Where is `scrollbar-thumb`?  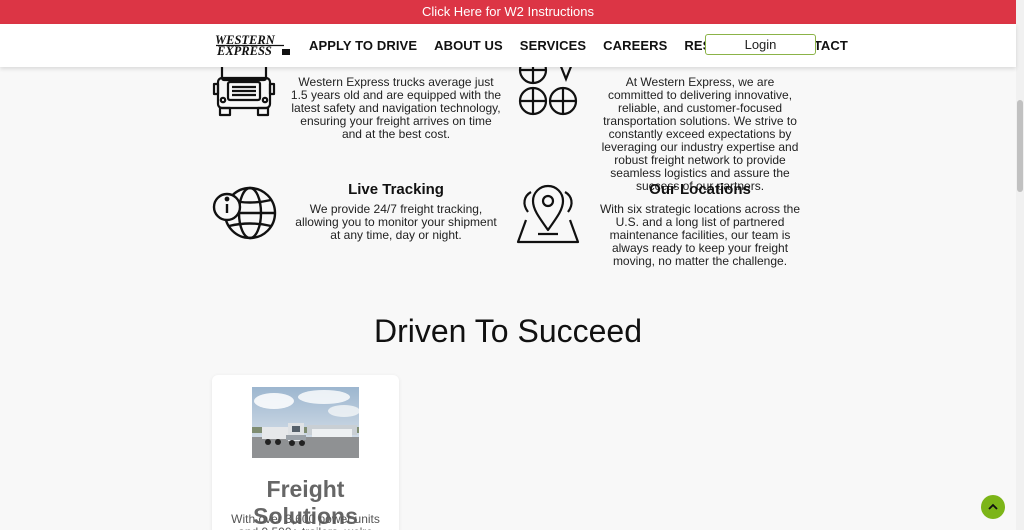
scrollbar-thumb is located at coordinates (1020, 146).